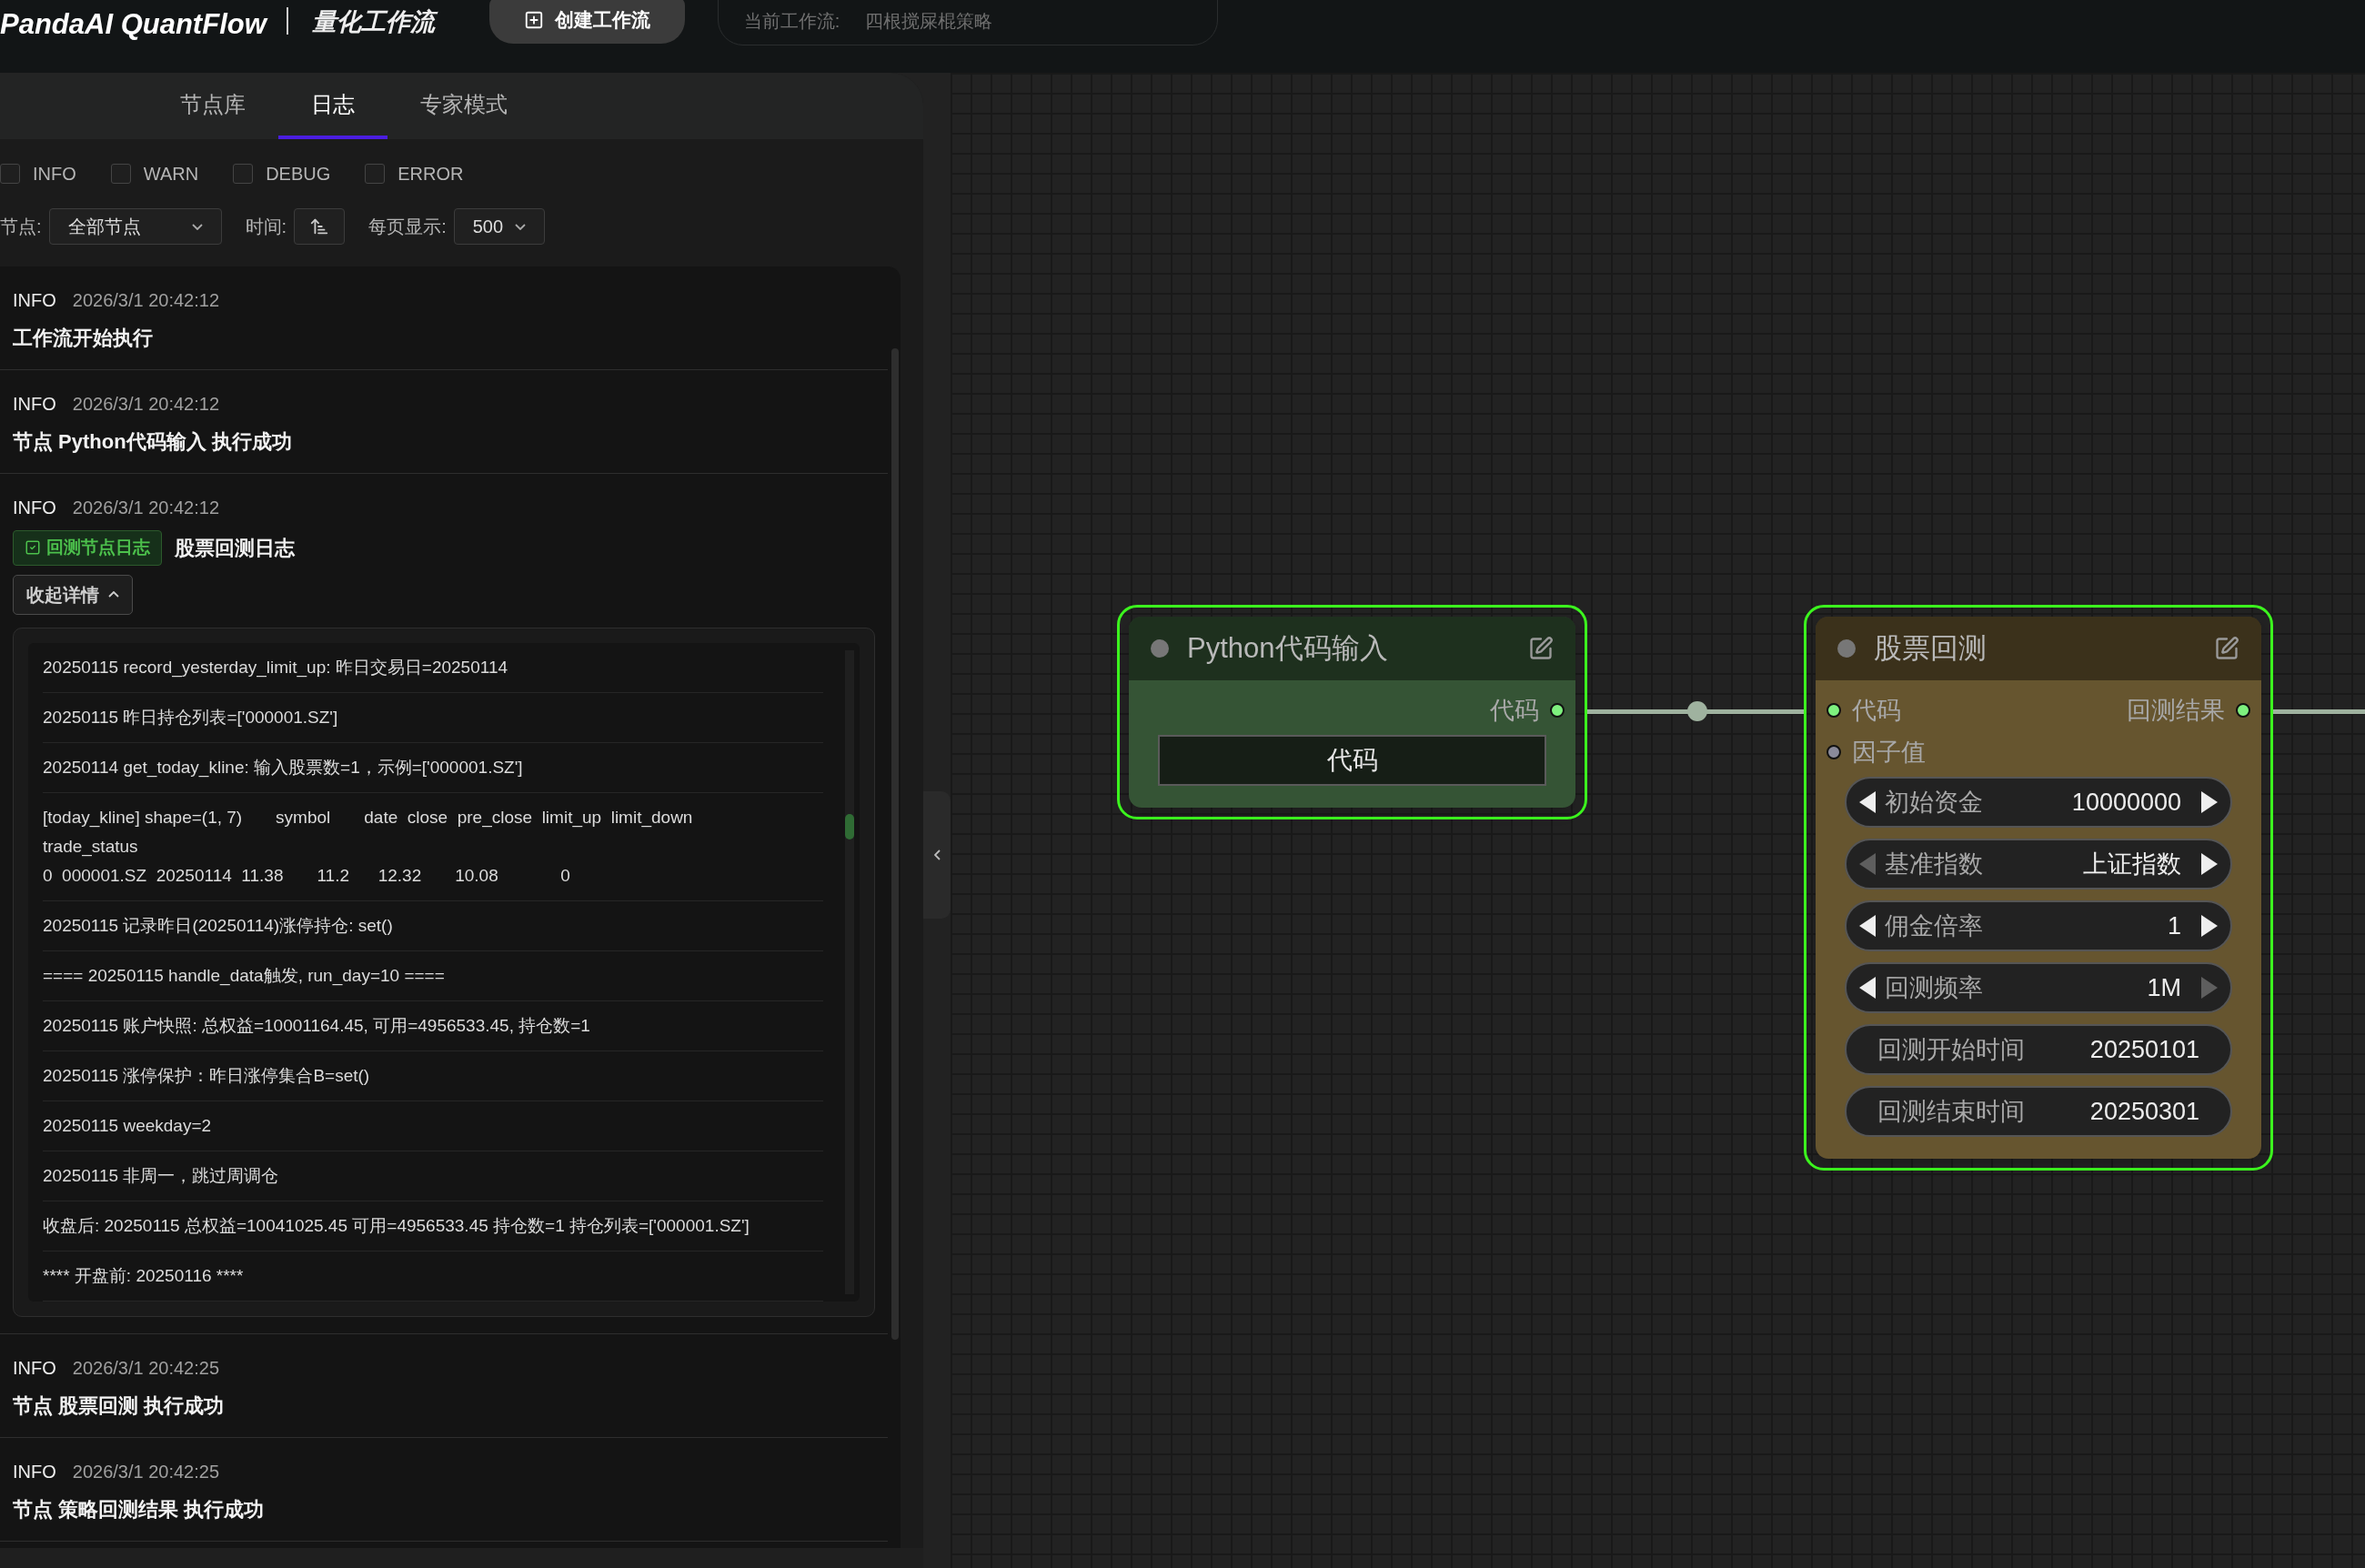  What do you see at coordinates (235, 548) in the screenshot?
I see `log-message: 股票回测日志` at bounding box center [235, 548].